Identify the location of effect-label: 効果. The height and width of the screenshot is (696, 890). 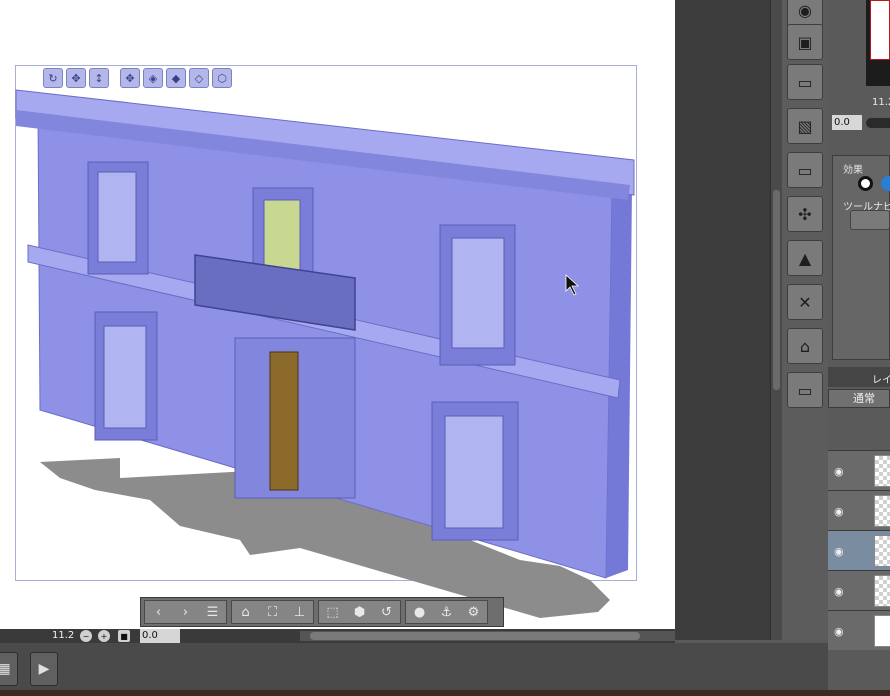
(853, 170).